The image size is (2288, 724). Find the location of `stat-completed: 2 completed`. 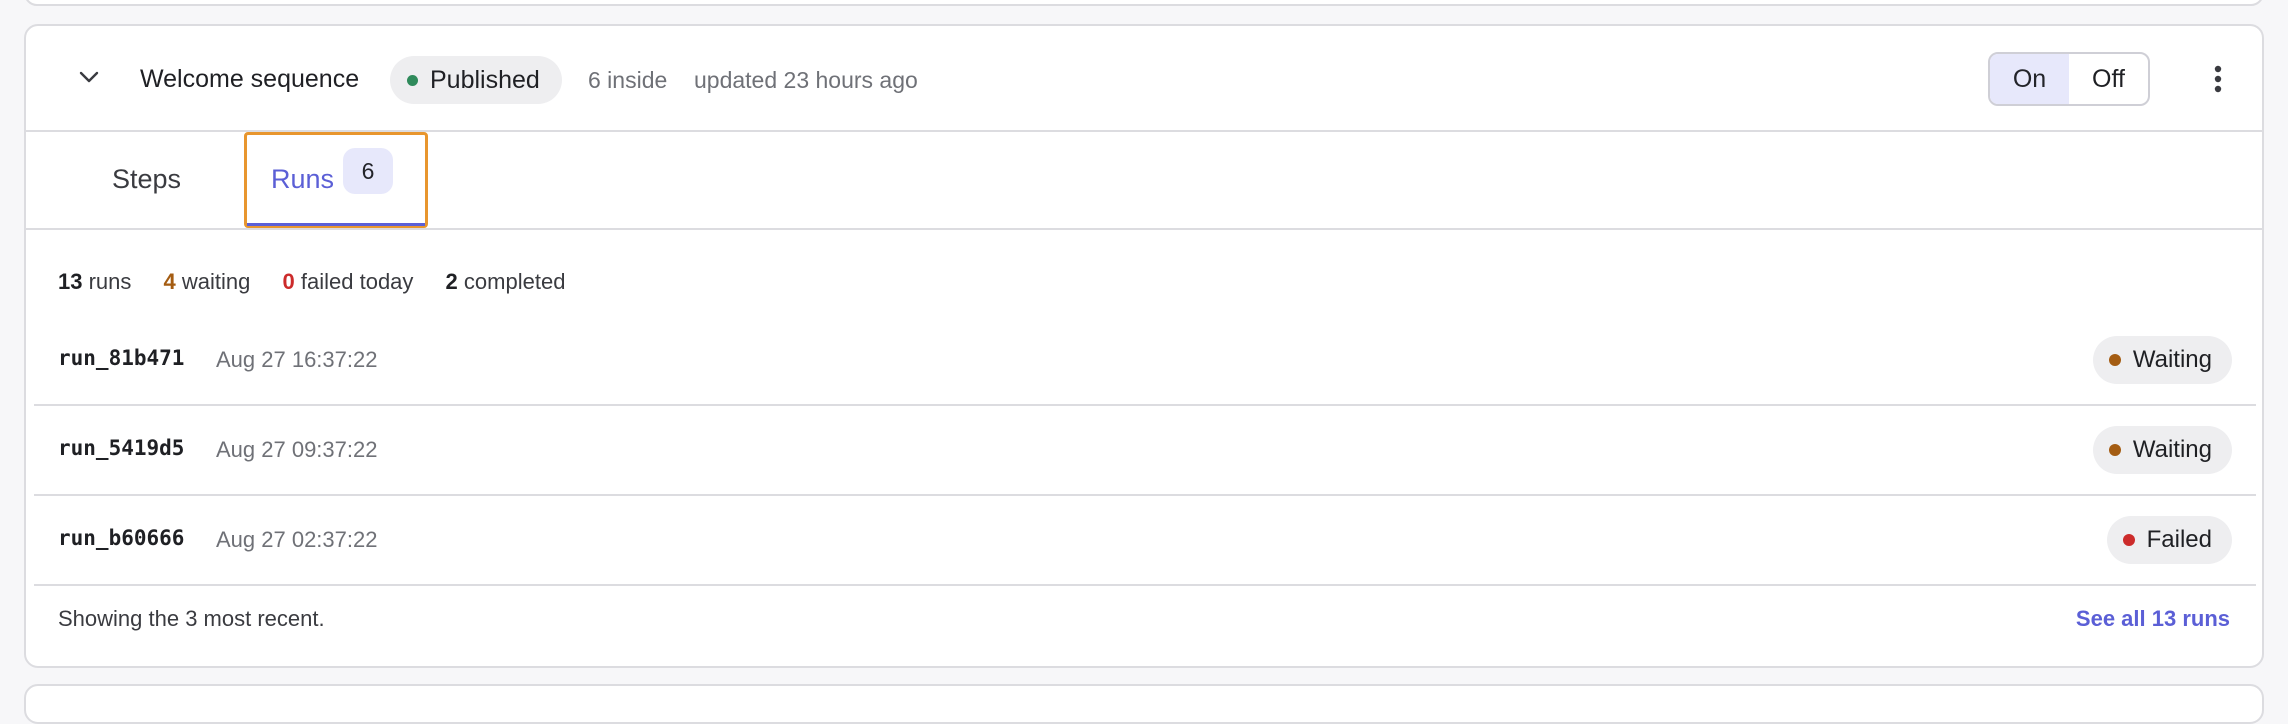

stat-completed: 2 completed is located at coordinates (505, 281).